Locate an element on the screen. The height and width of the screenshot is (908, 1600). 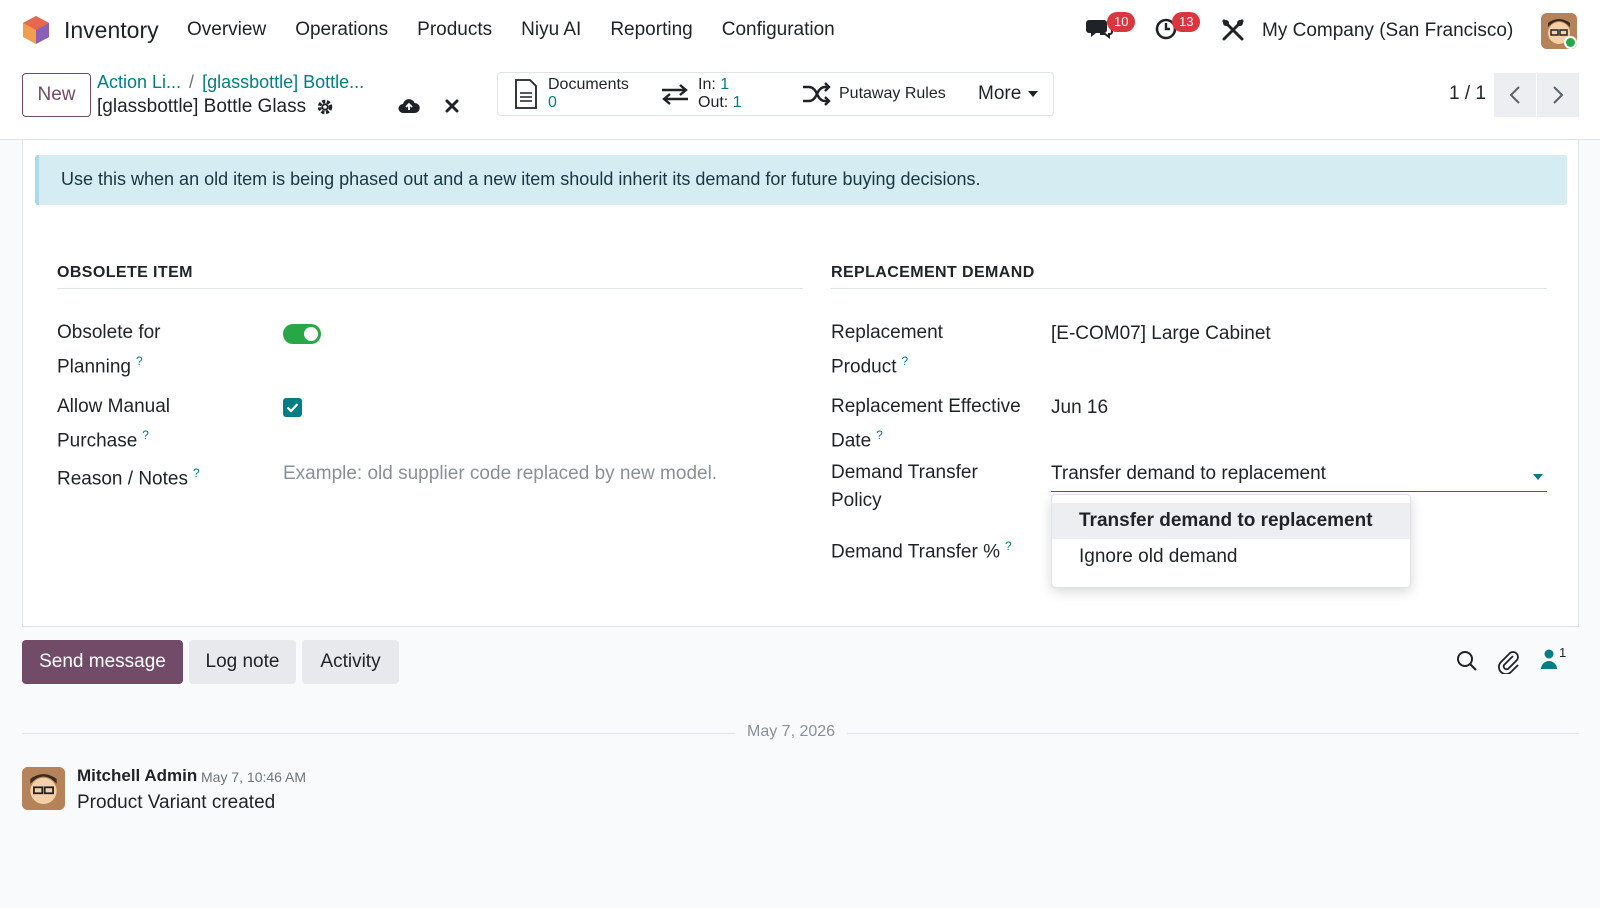
replacement-product-label: Replacement Product? is located at coordinates (887, 350).